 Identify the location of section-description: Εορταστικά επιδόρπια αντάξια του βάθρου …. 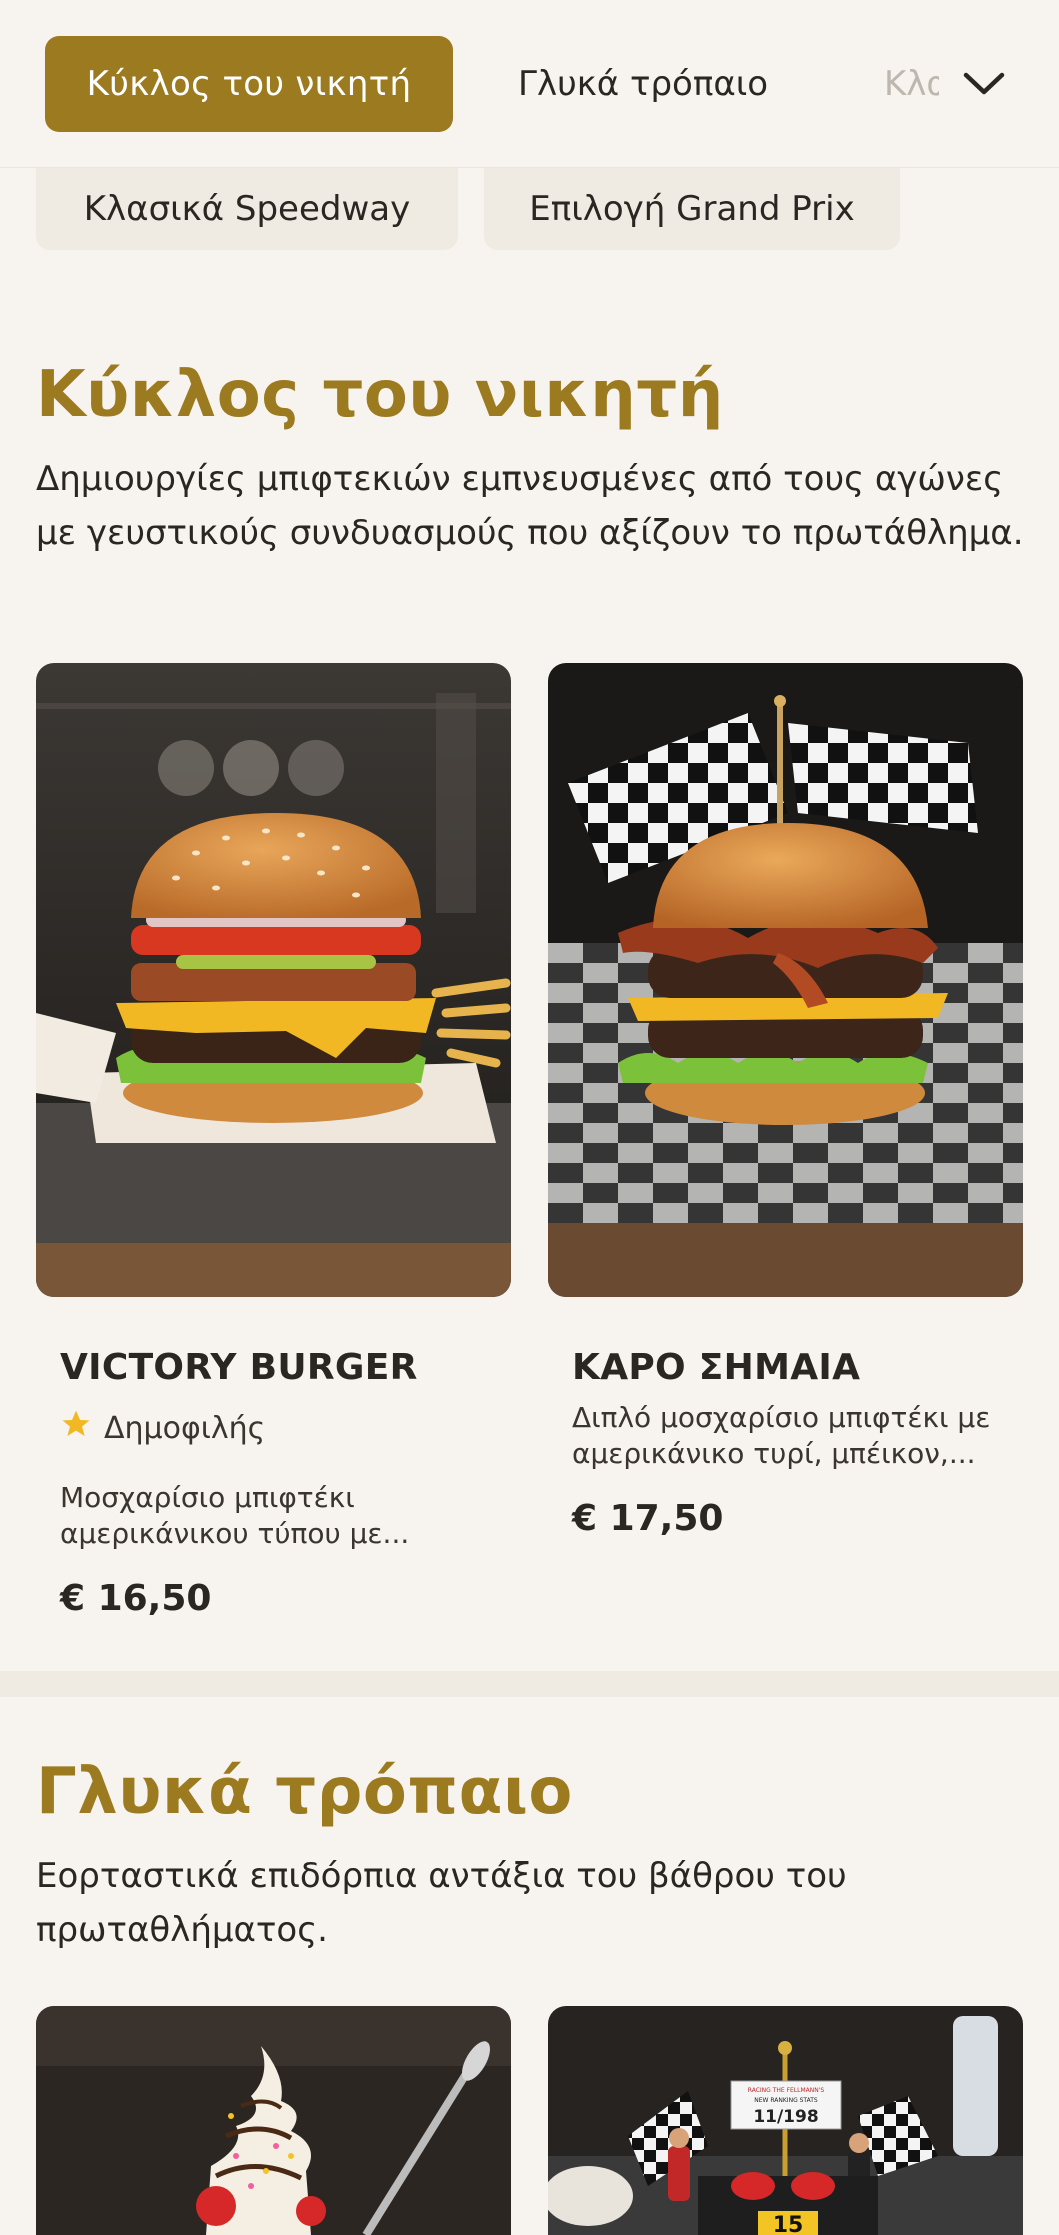
(441, 1903).